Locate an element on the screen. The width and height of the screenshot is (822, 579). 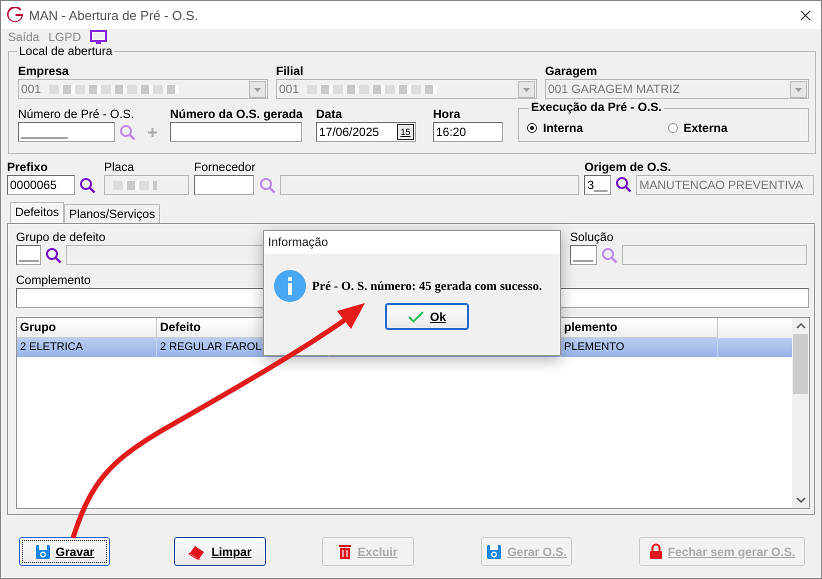
group-title: Execução da Pré - O.S. is located at coordinates (596, 107).